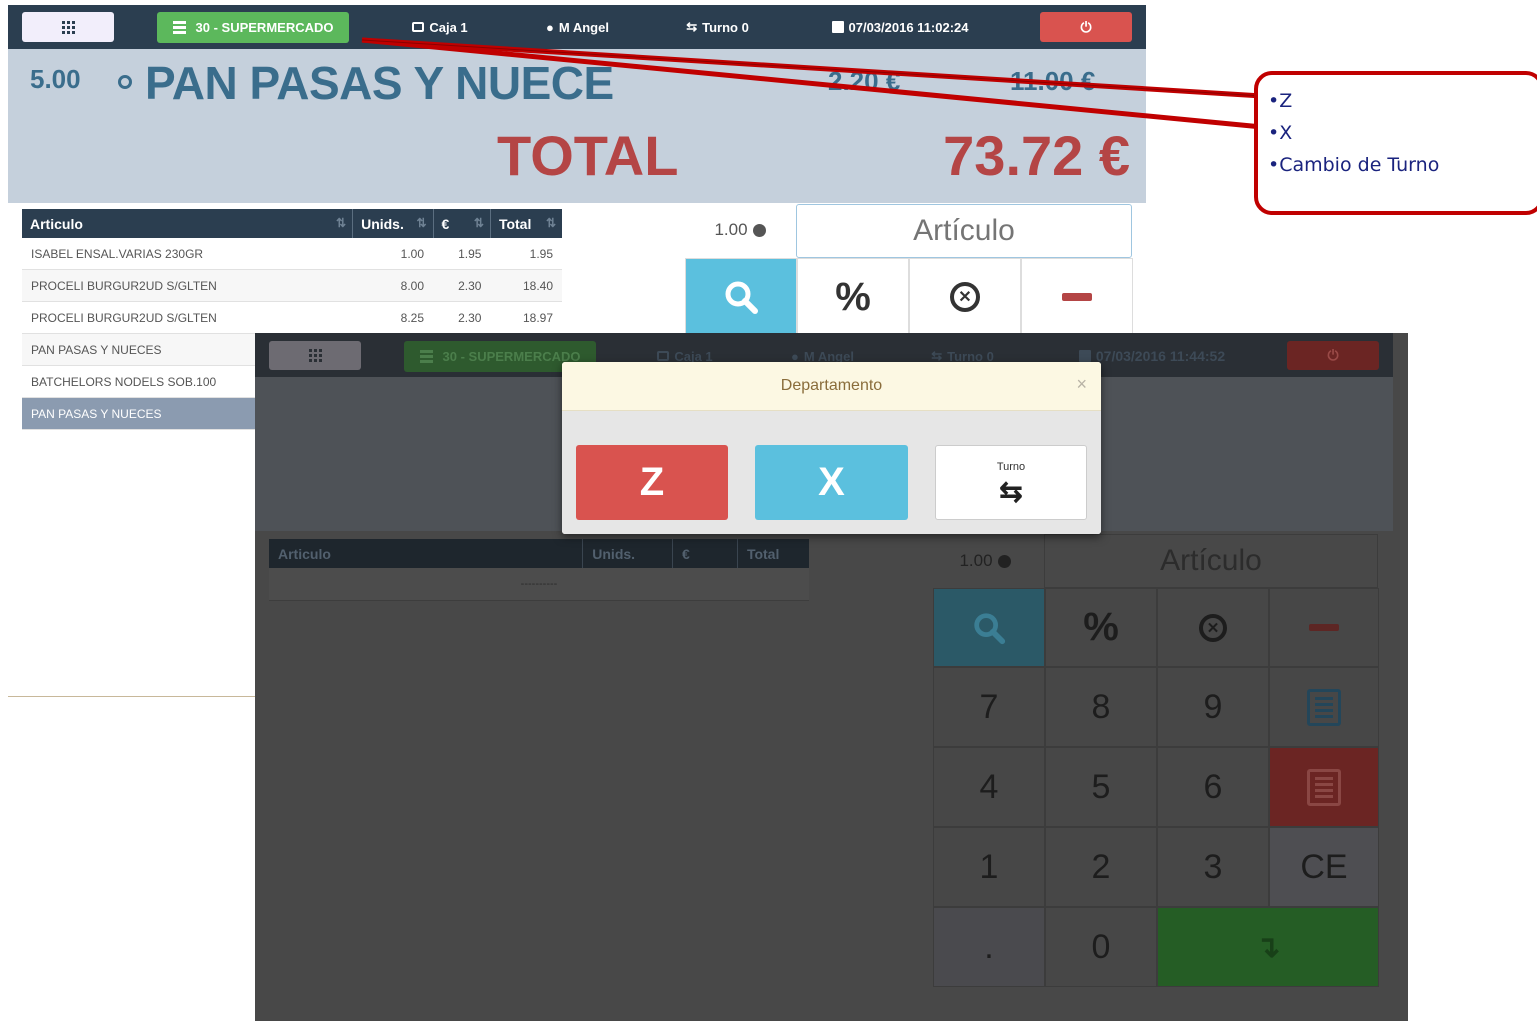  I want to click on callout-list: •Z •X •Cambio de Turno, so click(1402, 133).